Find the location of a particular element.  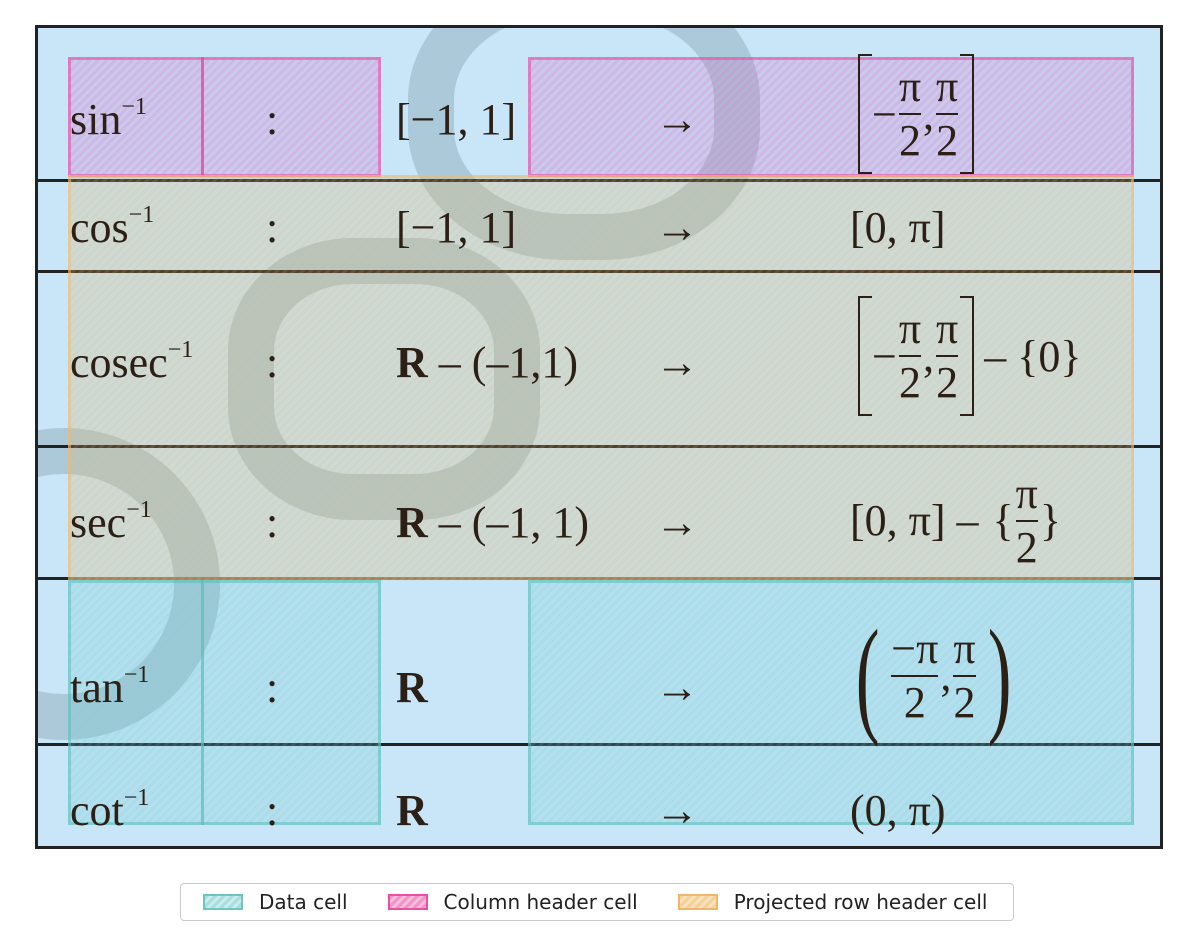

range: ( −π 2 , π2 ) is located at coordinates (933, 675).